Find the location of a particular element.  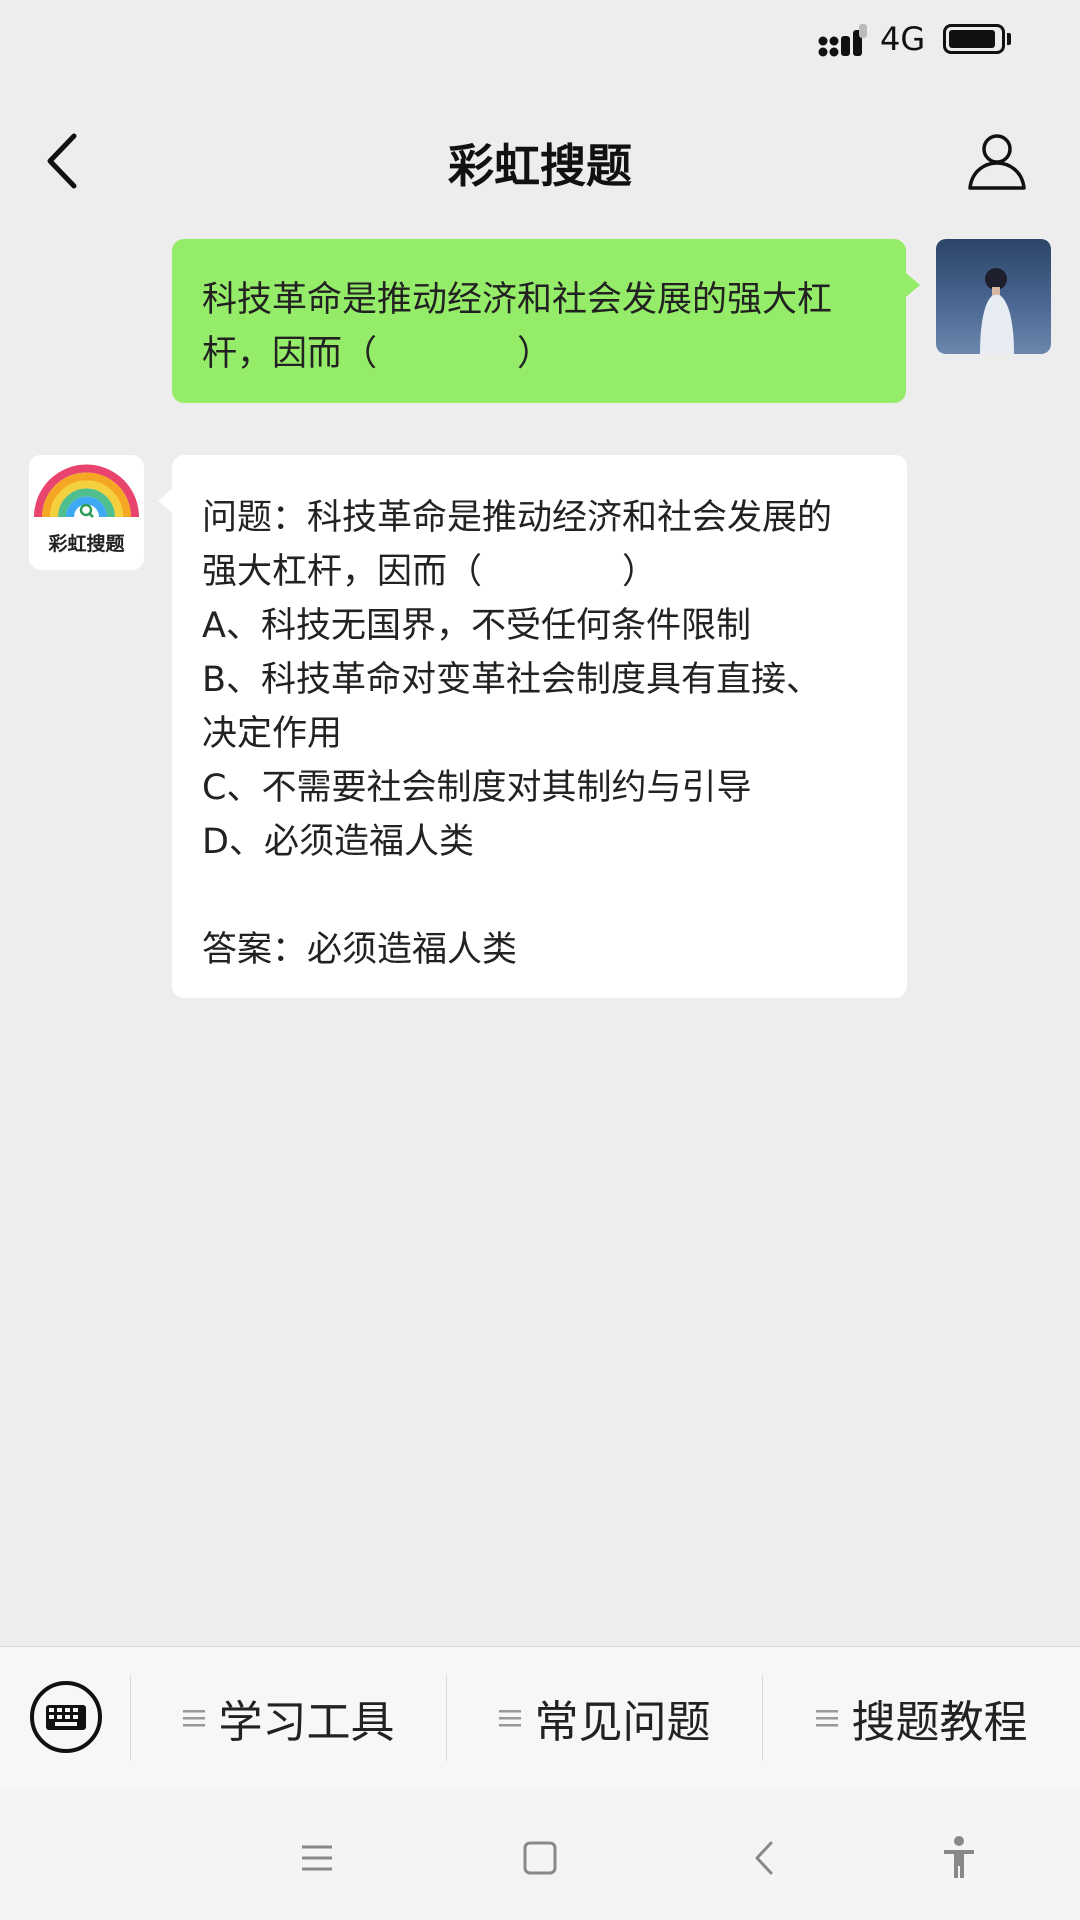

option-d: D、必须造福人类 is located at coordinates (338, 842).